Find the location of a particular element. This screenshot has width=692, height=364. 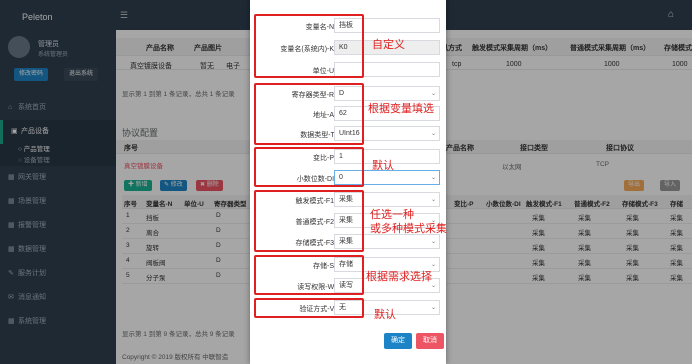

annotation-box-storage is located at coordinates (309, 275).